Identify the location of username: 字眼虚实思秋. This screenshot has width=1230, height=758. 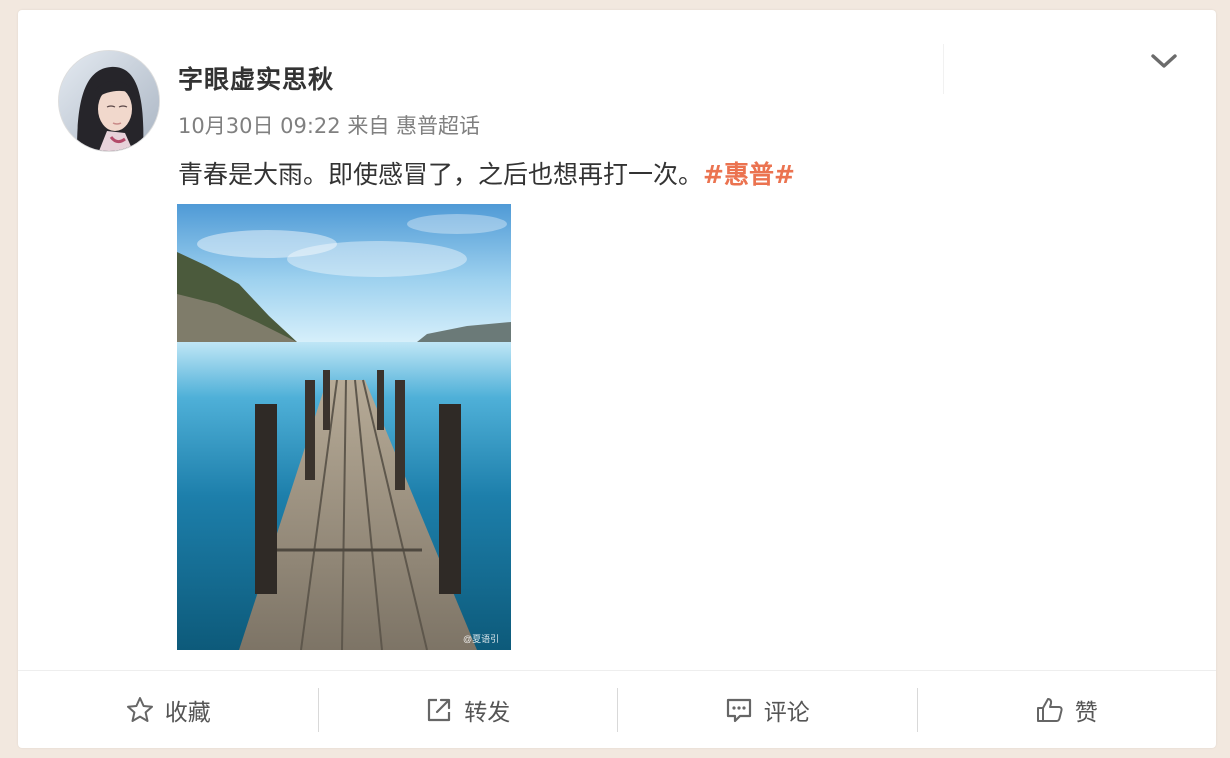
(256, 78).